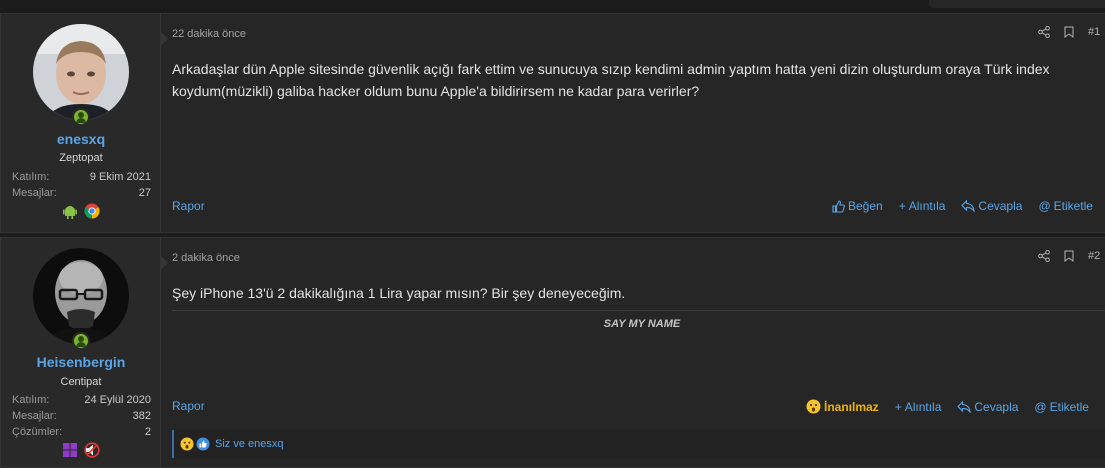  I want to click on stat-messages: Mesajlar: 27, so click(81, 193).